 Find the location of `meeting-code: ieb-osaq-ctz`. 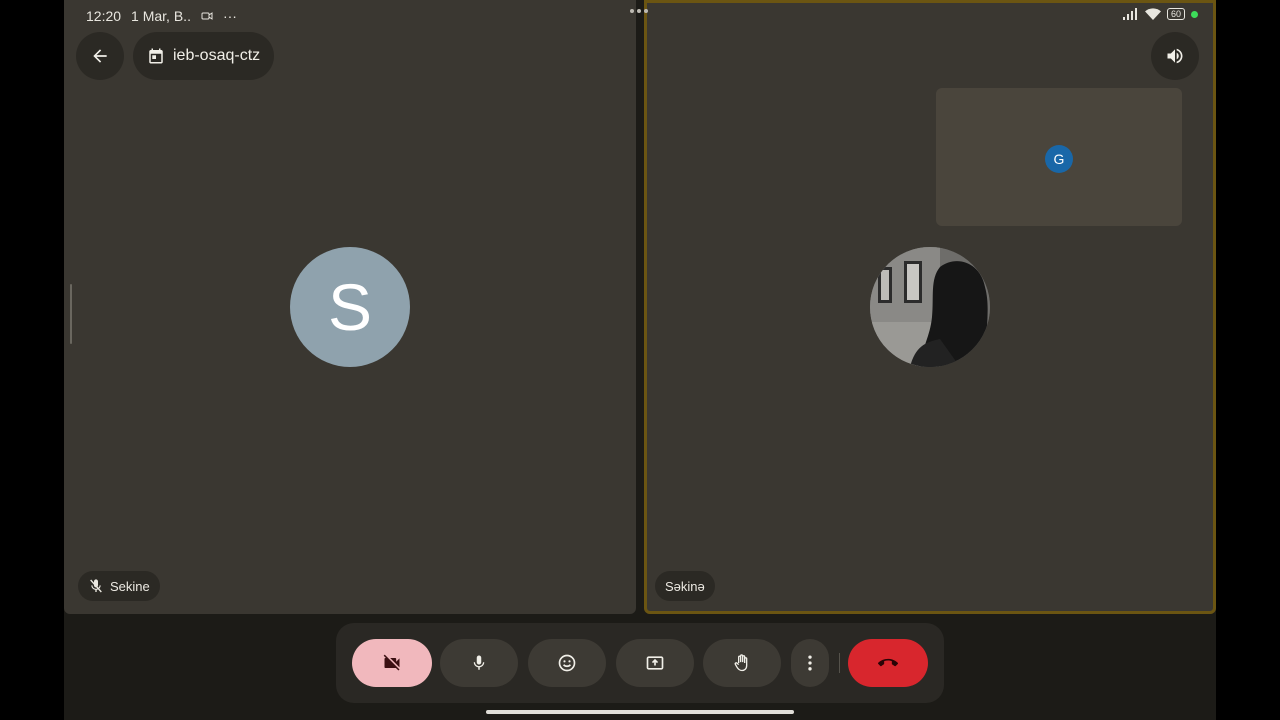

meeting-code: ieb-osaq-ctz is located at coordinates (217, 55).